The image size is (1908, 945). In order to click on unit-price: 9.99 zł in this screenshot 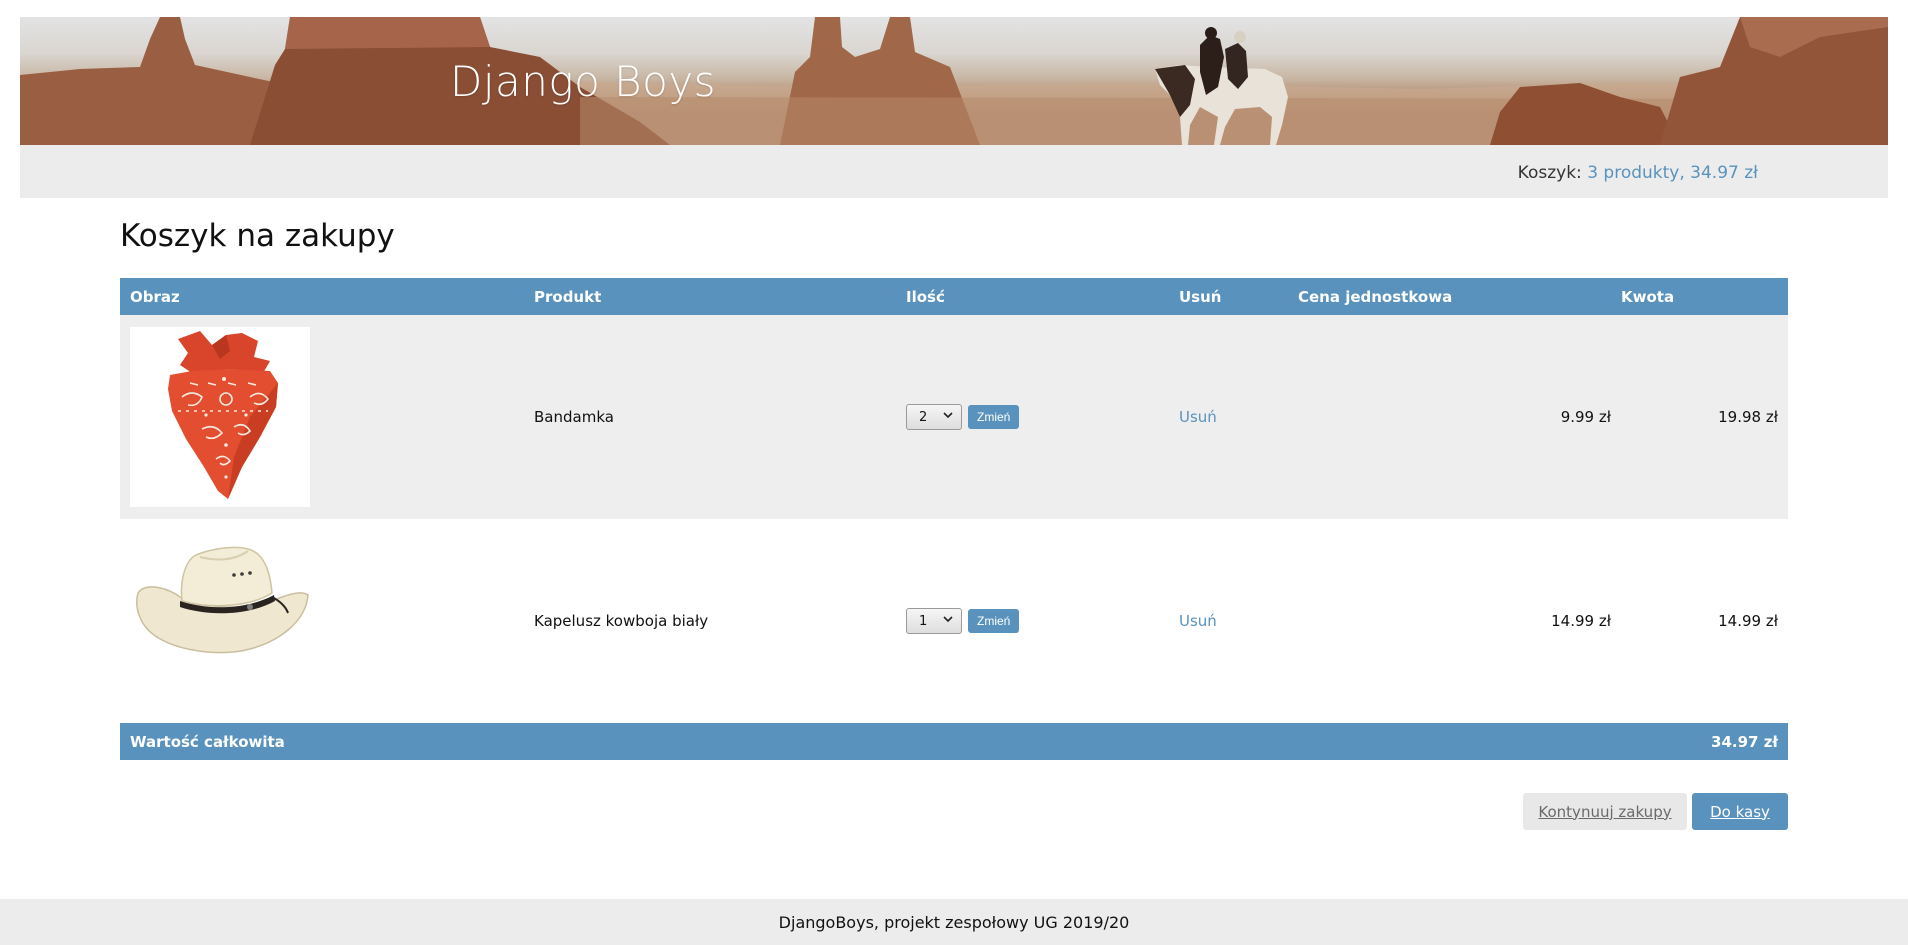, I will do `click(1454, 417)`.